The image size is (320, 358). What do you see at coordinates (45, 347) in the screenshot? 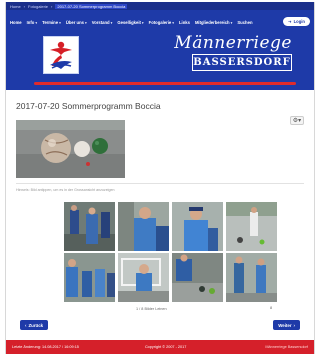
I see `footer-last-modified: Letzte Änderung: 14.08.2017 / 16:09:15` at bounding box center [45, 347].